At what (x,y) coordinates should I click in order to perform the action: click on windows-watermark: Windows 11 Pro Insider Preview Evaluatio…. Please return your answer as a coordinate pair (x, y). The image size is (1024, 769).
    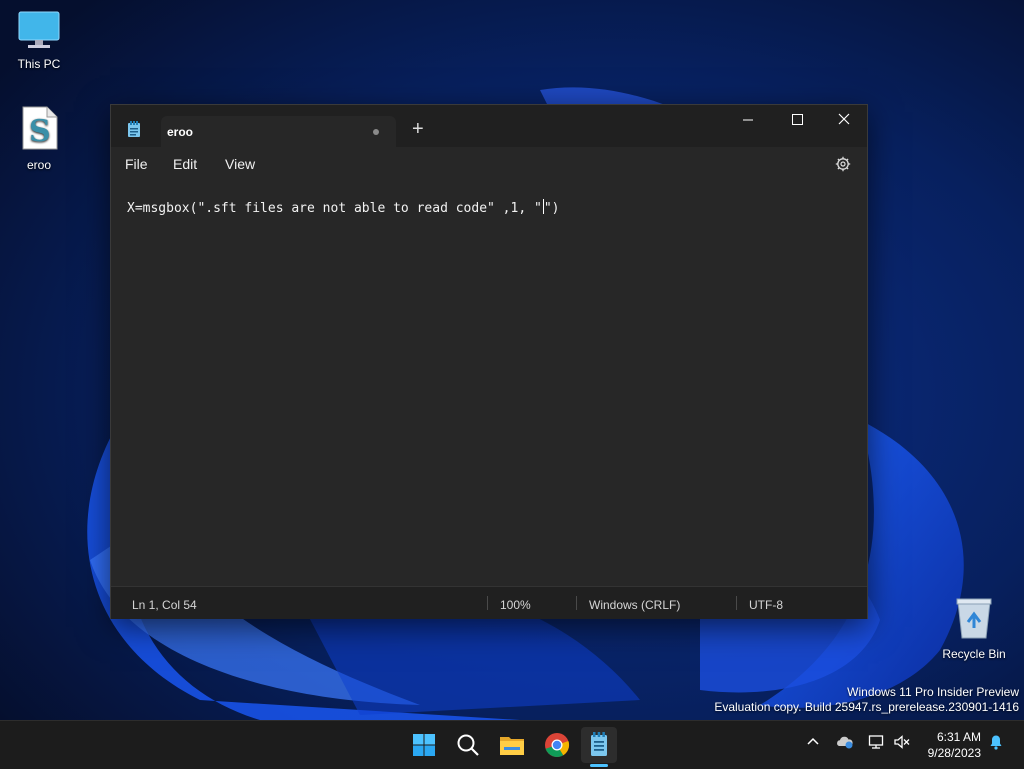
    Looking at the image, I should click on (866, 700).